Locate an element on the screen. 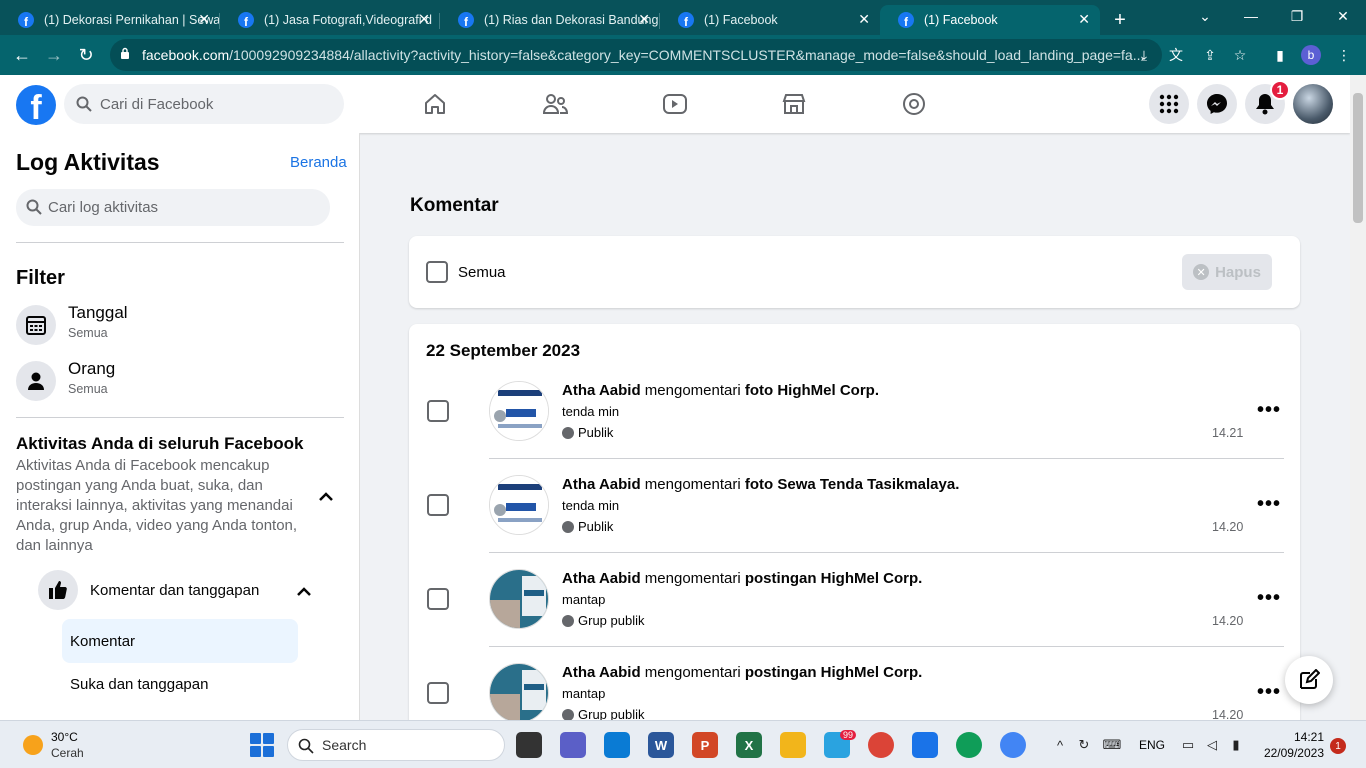  home-link: Beranda is located at coordinates (318, 162).